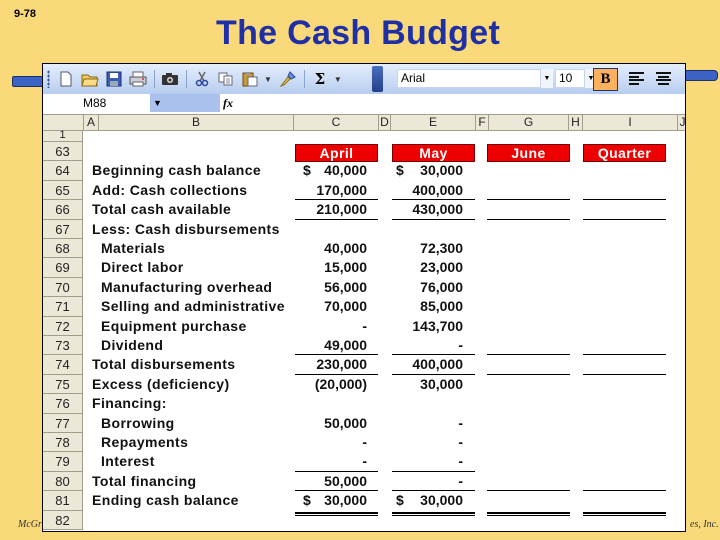 This screenshot has height=540, width=720. I want to click on april-value: 56,000, so click(345, 287).